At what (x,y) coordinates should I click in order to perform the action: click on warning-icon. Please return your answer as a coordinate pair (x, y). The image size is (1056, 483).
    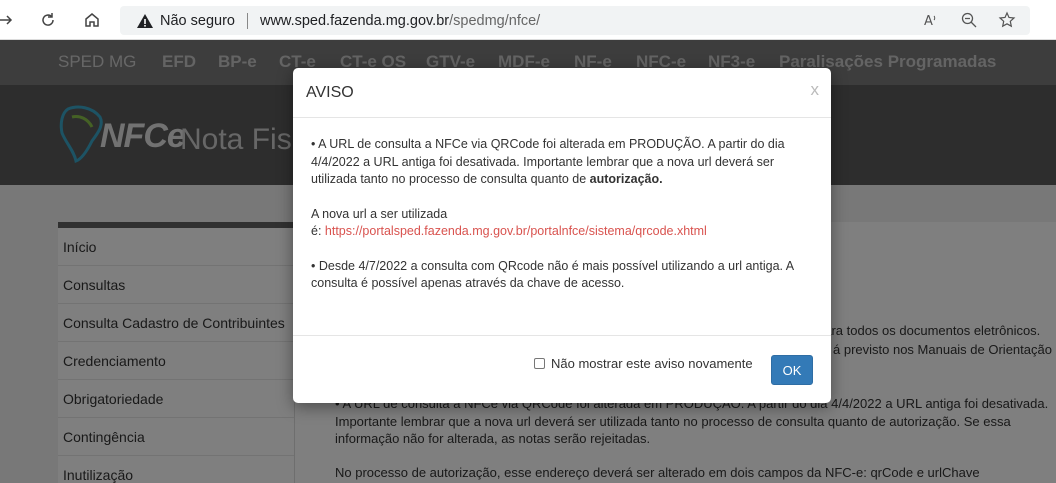
    Looking at the image, I should click on (145, 21).